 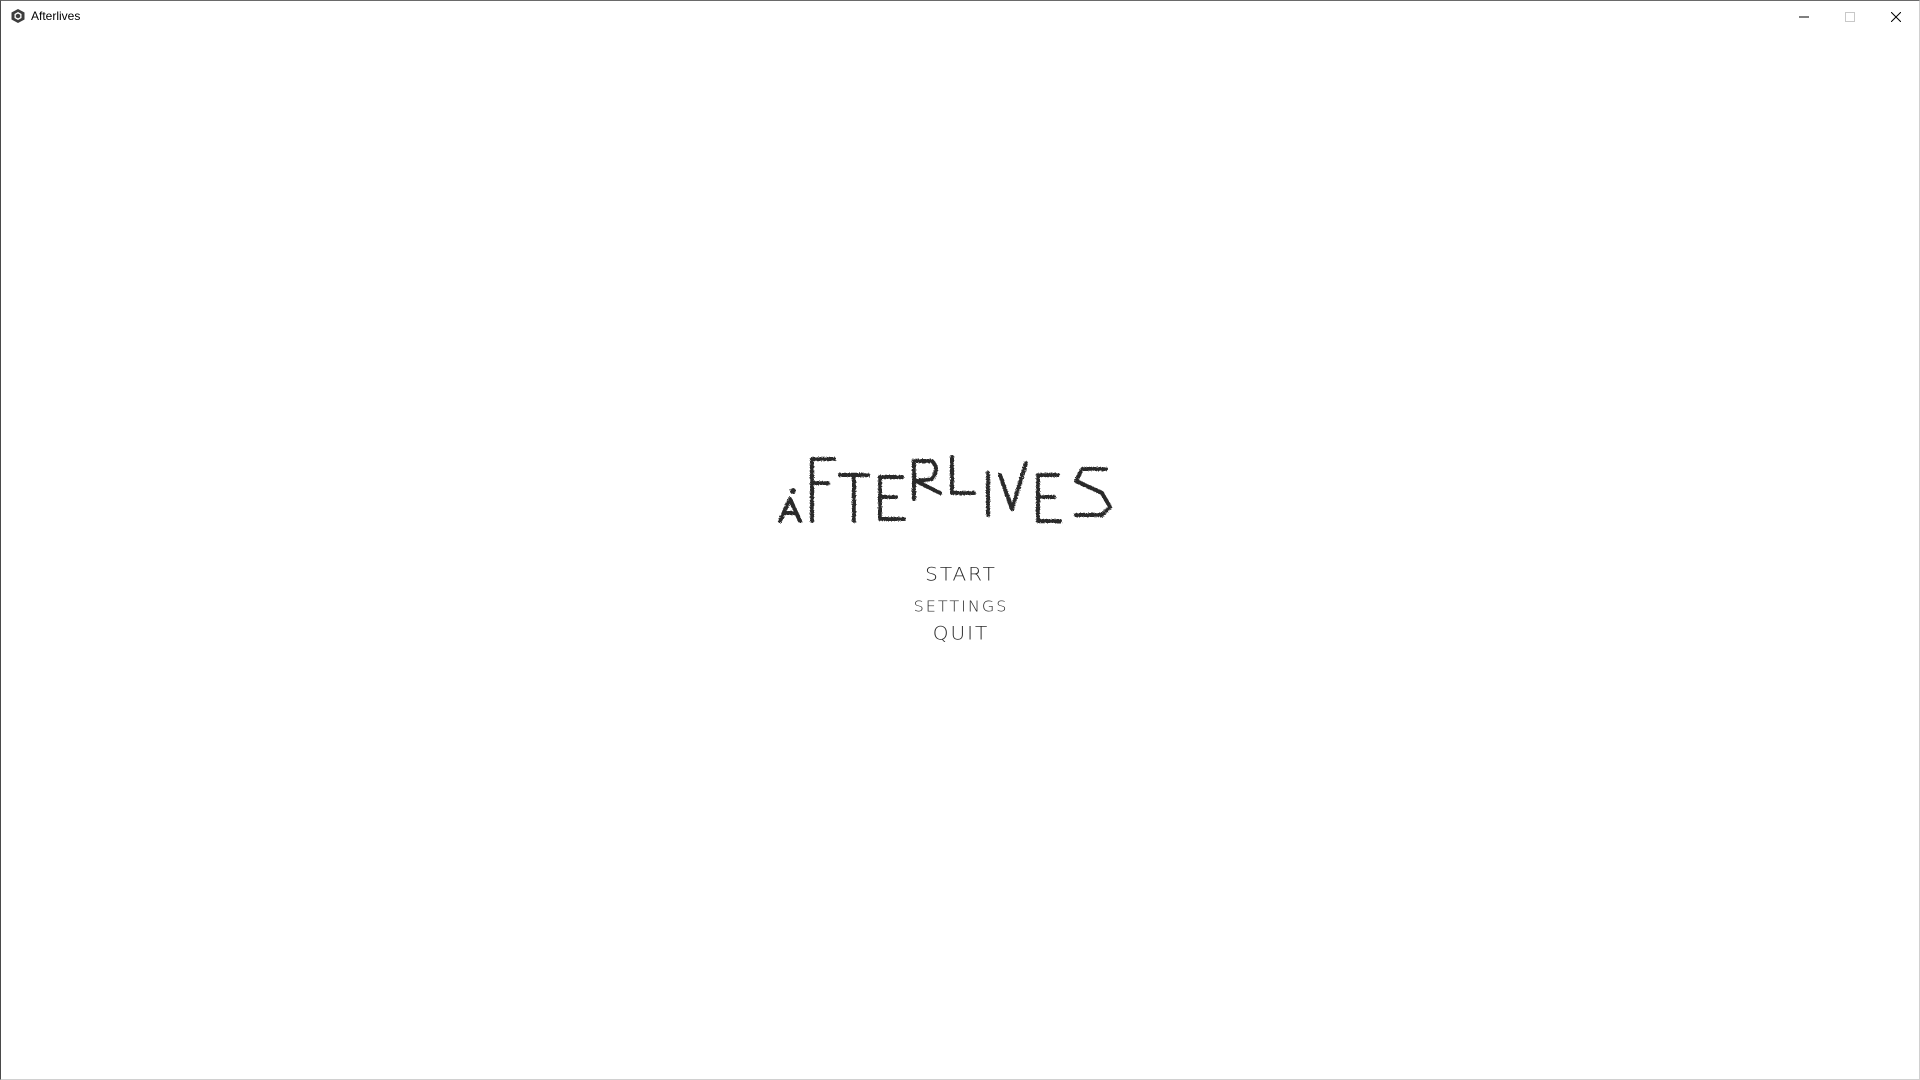 I want to click on main-menu: START SETTINGS QUIT, so click(x=961, y=603).